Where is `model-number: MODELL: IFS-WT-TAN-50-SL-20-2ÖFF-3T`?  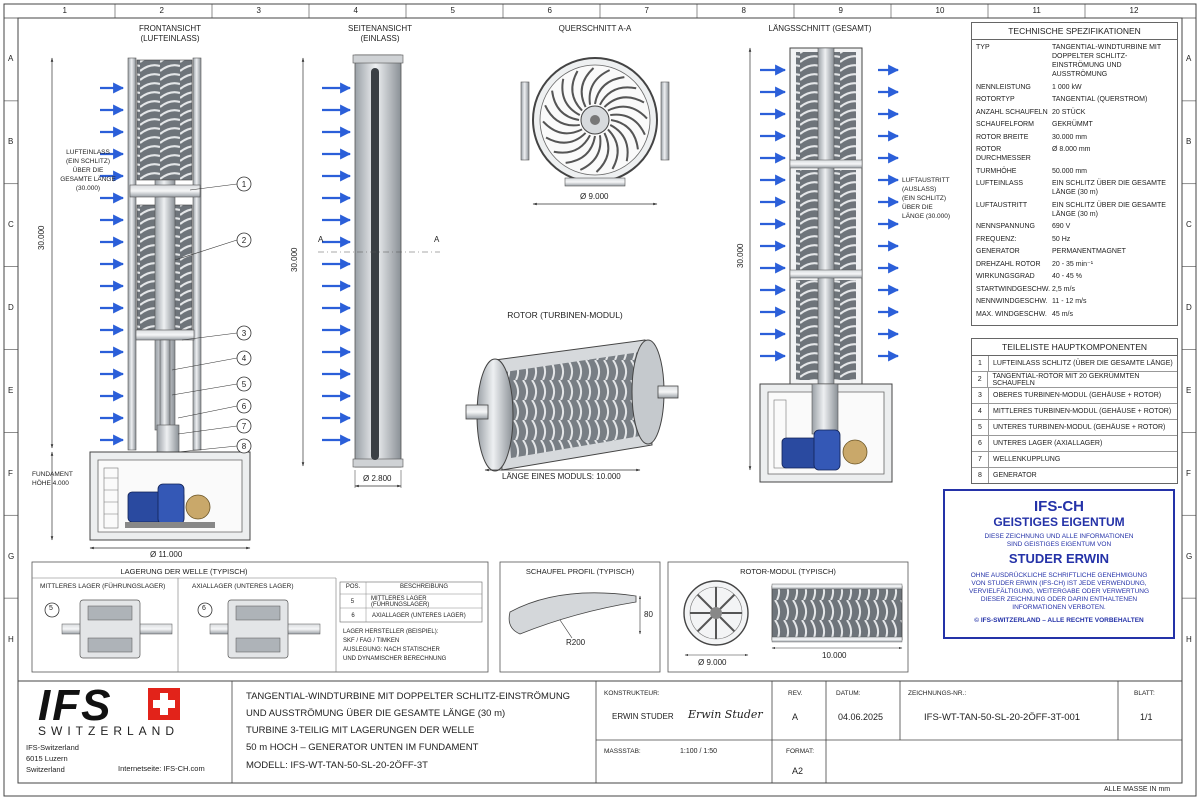 model-number: MODELL: IFS-WT-TAN-50-SL-20-2ÖFF-3T is located at coordinates (337, 765).